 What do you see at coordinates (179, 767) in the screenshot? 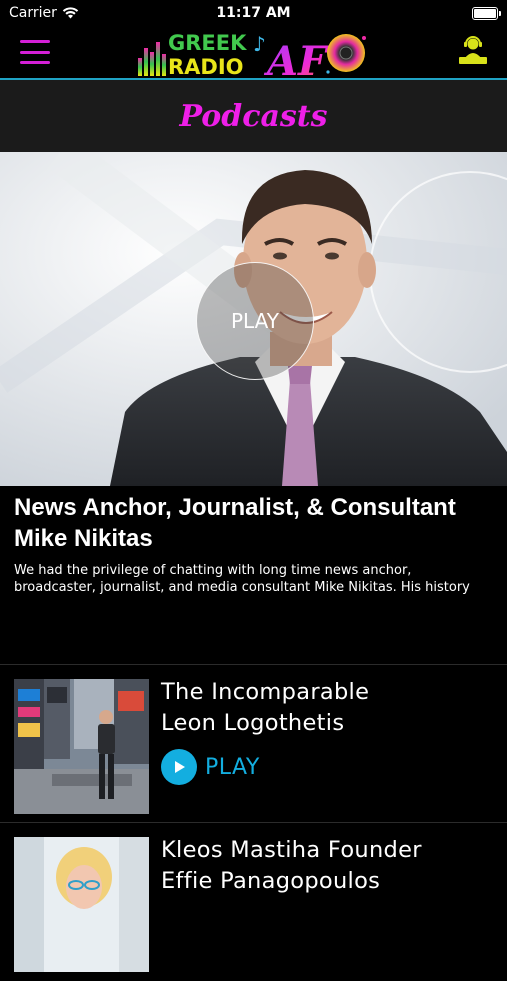
I see `play-icon` at bounding box center [179, 767].